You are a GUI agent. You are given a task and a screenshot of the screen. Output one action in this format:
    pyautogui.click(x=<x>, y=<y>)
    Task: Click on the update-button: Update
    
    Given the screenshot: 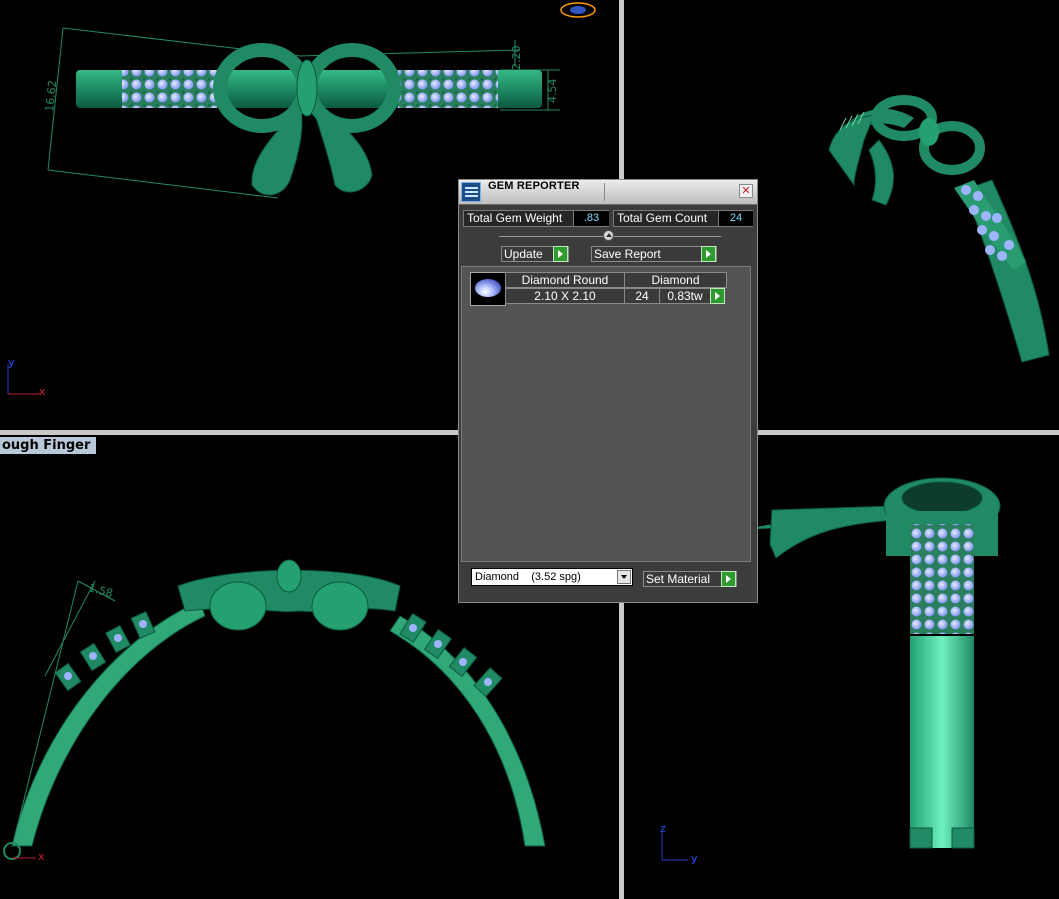 What is the action you would take?
    pyautogui.click(x=535, y=254)
    